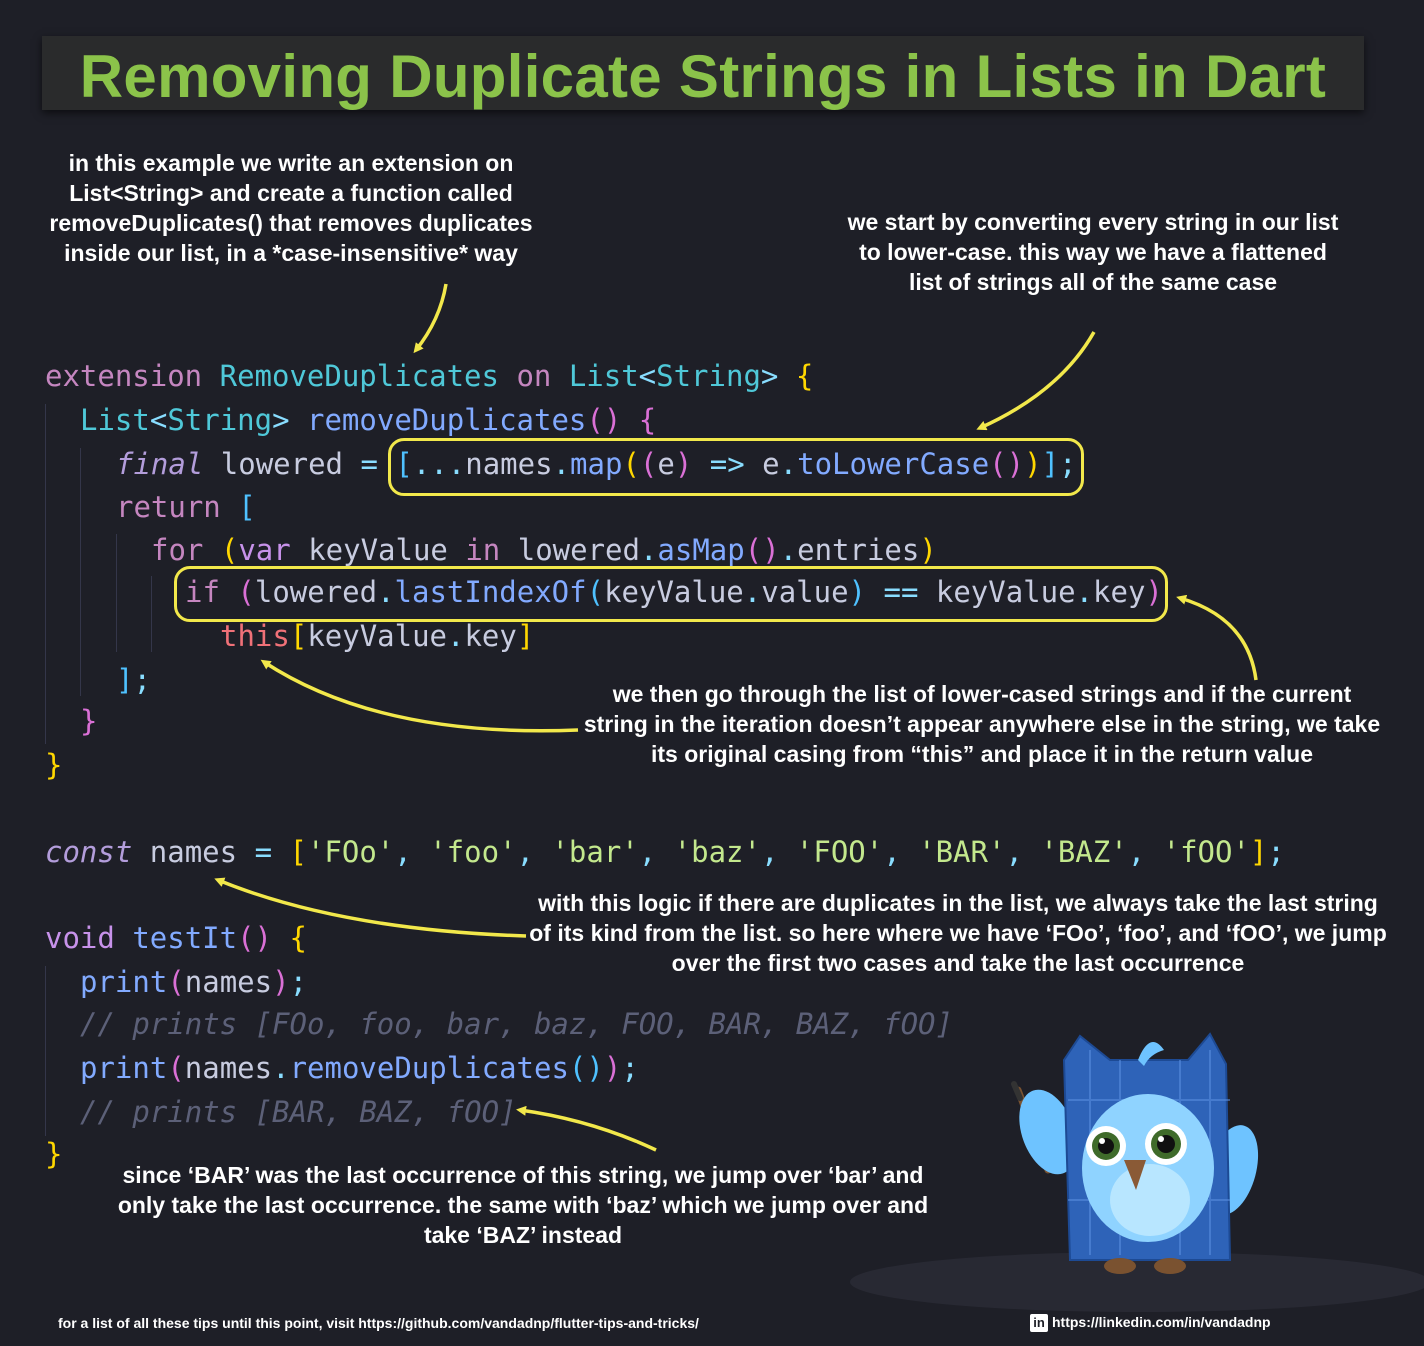 The image size is (1424, 1346). Describe the element at coordinates (1161, 1322) in the screenshot. I see `linkedin-url: https://linkedin.com/in/vandadnp` at that location.